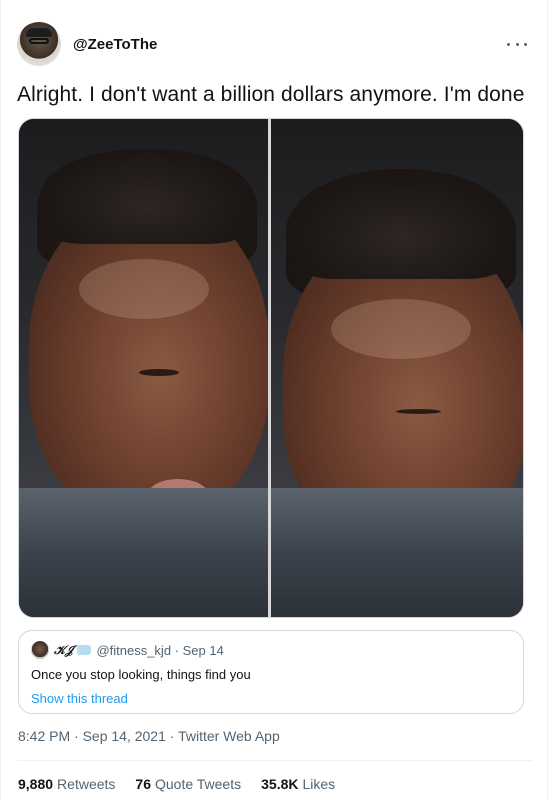 The height and width of the screenshot is (800, 548). Describe the element at coordinates (141, 674) in the screenshot. I see `quoted-tweet-text: Once you stop looking, things find you` at that location.